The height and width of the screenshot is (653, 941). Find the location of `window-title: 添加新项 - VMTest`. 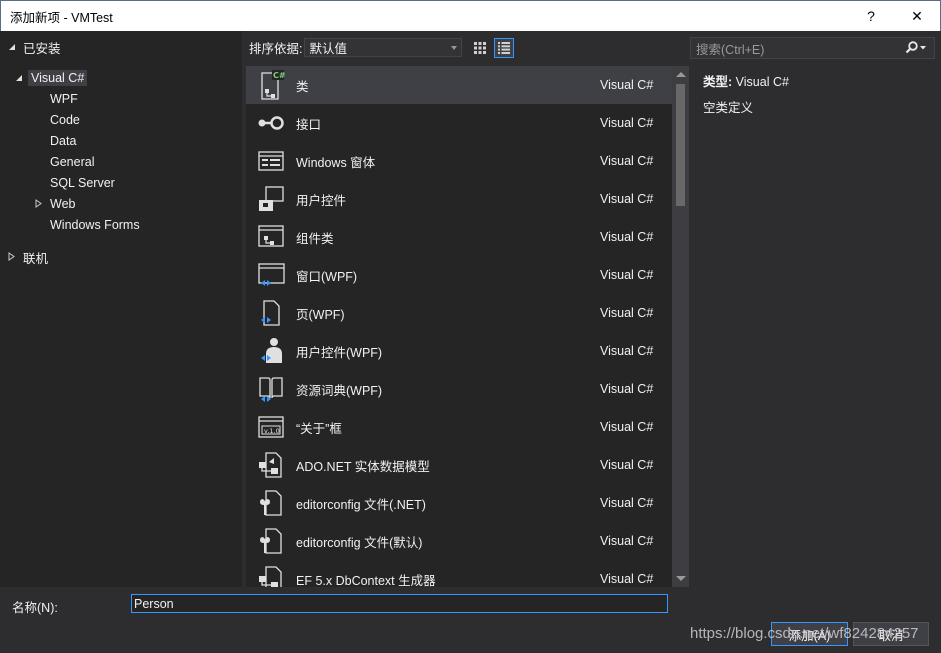

window-title: 添加新项 - VMTest is located at coordinates (61, 17).